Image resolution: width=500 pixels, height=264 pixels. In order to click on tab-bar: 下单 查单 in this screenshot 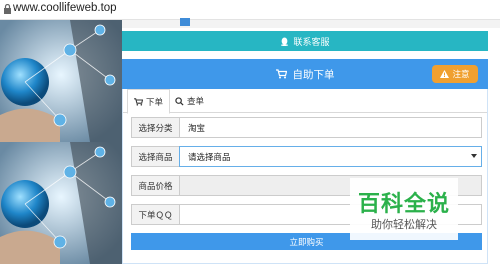, I will do `click(305, 101)`.